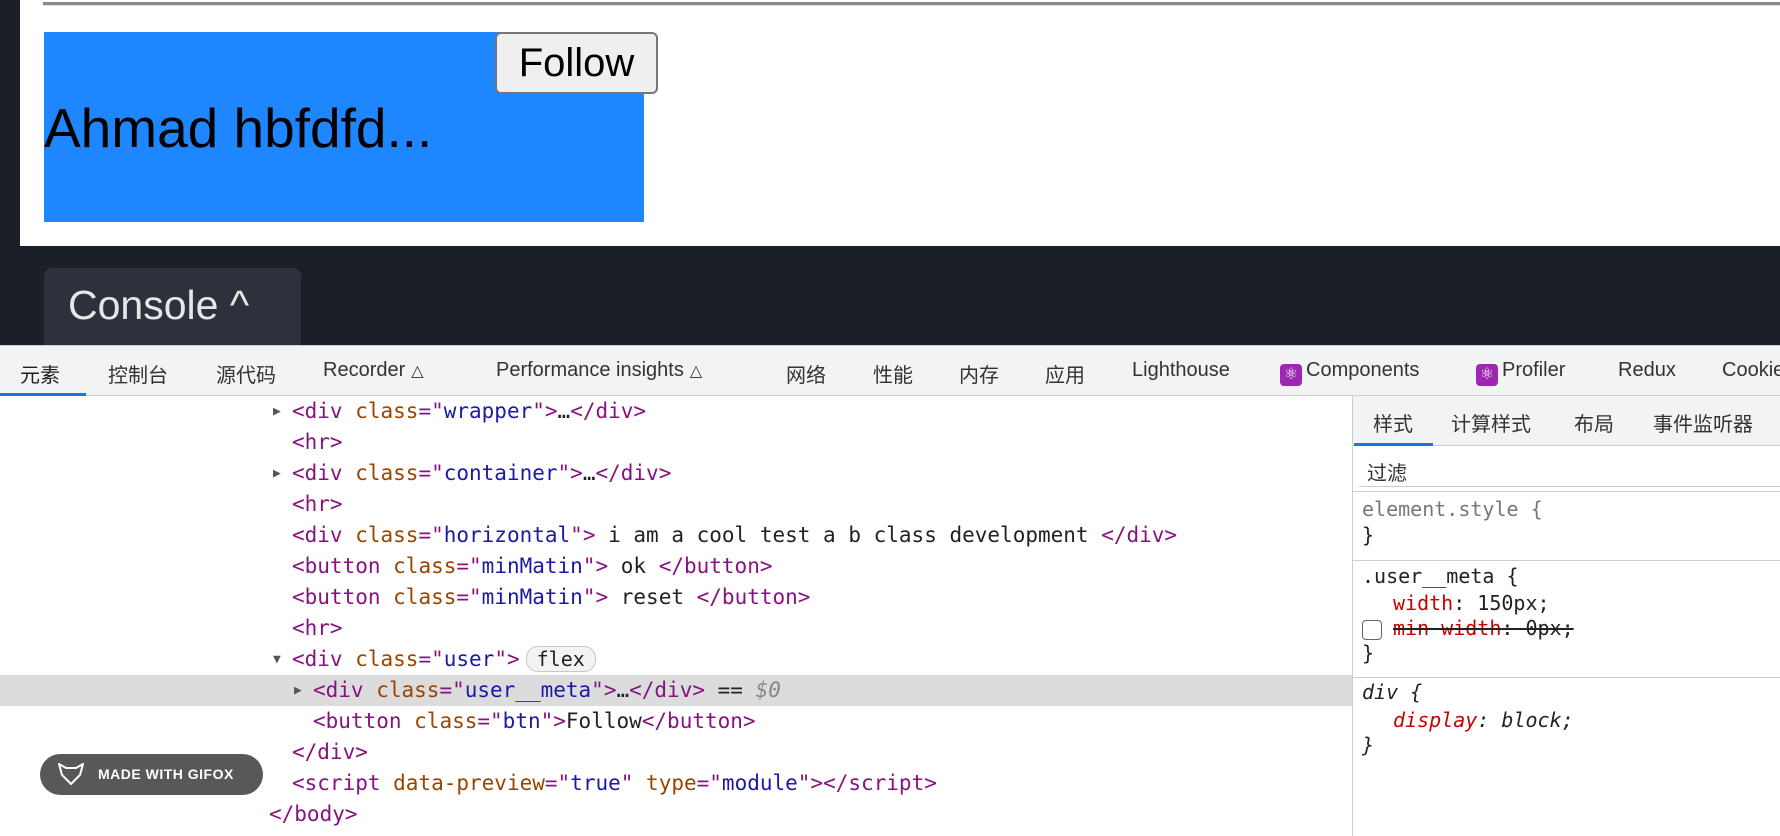 This screenshot has height=836, width=1780. Describe the element at coordinates (534, 721) in the screenshot. I see `node-markup: <button class="btn">Follow</button>` at that location.